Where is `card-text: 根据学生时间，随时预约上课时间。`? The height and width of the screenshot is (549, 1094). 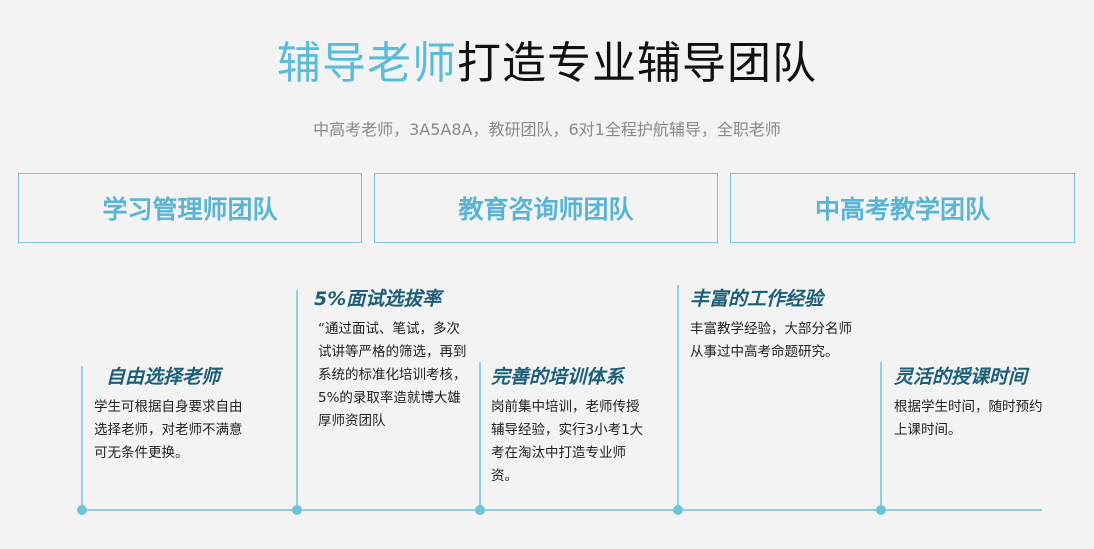
card-text: 根据学生时间，随时预约上课时间。 is located at coordinates (968, 418).